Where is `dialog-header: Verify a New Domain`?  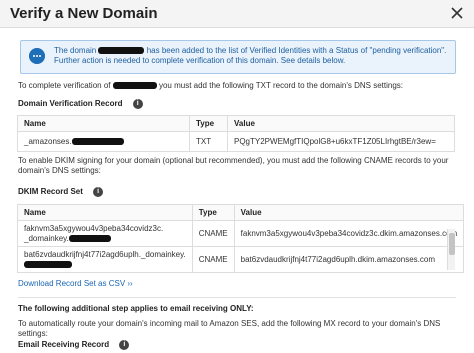 dialog-header: Verify a New Domain is located at coordinates (237, 14).